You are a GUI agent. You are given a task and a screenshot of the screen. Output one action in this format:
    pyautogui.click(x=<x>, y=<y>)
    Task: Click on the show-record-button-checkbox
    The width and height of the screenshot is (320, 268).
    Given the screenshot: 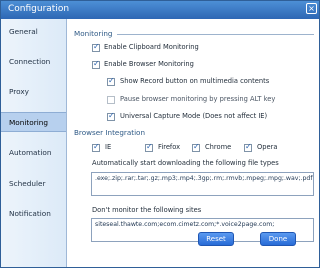 What is the action you would take?
    pyautogui.click(x=111, y=81)
    